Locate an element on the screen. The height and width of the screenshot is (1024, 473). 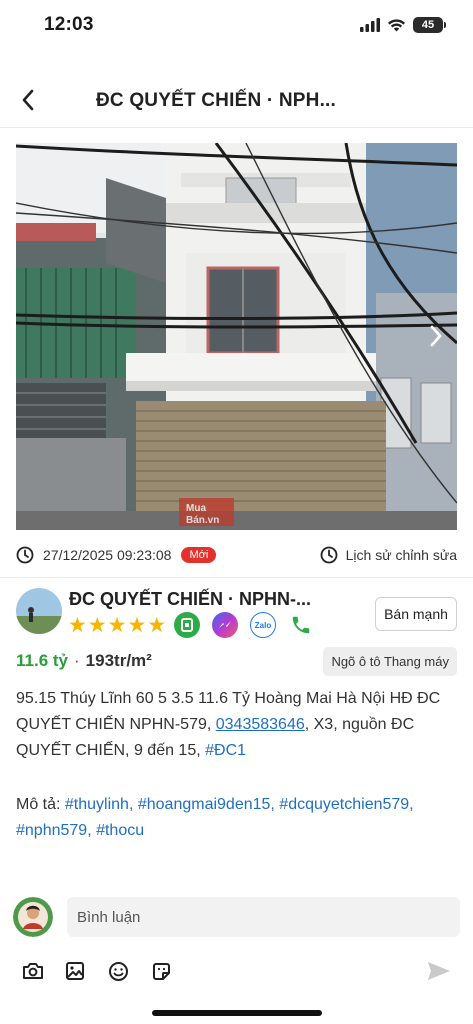
user-avatar is located at coordinates (33, 917).